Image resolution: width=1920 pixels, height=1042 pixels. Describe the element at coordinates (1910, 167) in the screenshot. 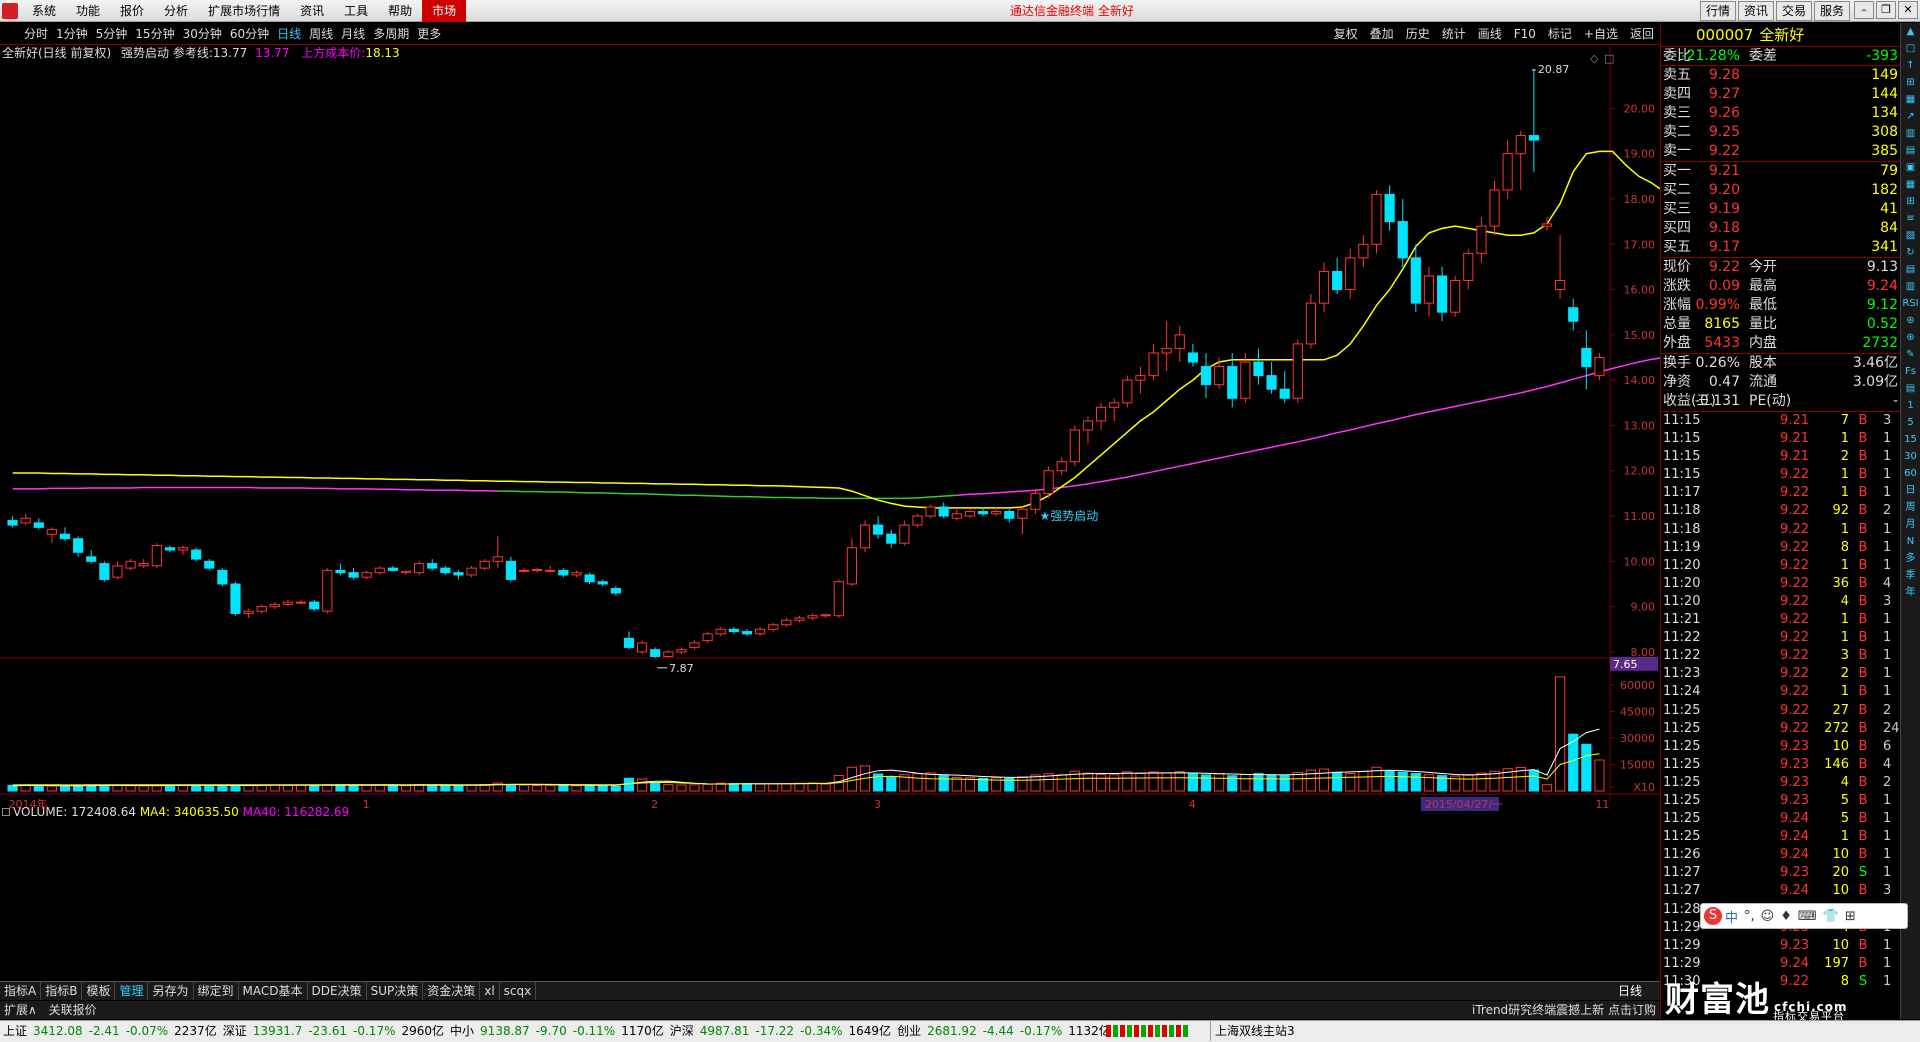

I see `side-tool-icon: ▣` at that location.